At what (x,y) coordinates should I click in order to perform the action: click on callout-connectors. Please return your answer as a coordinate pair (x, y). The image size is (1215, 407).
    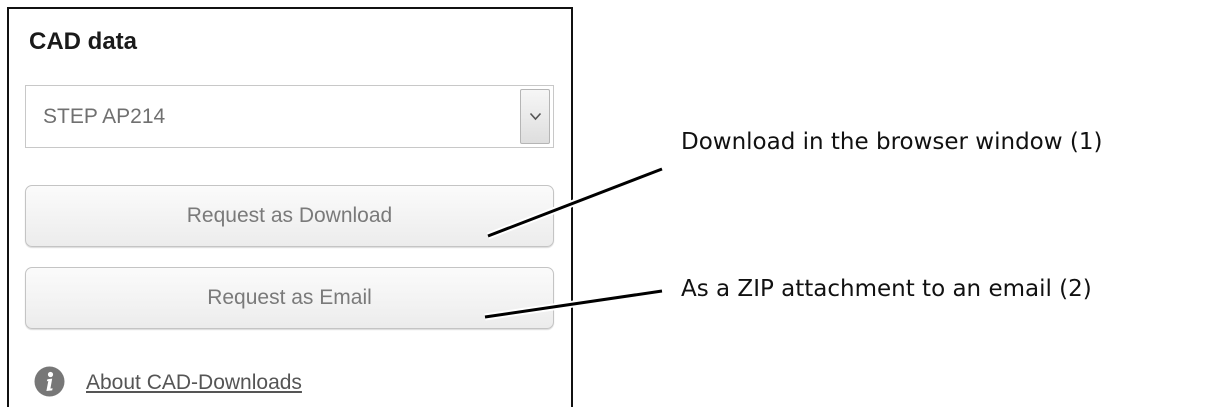
    Looking at the image, I should click on (574, 243).